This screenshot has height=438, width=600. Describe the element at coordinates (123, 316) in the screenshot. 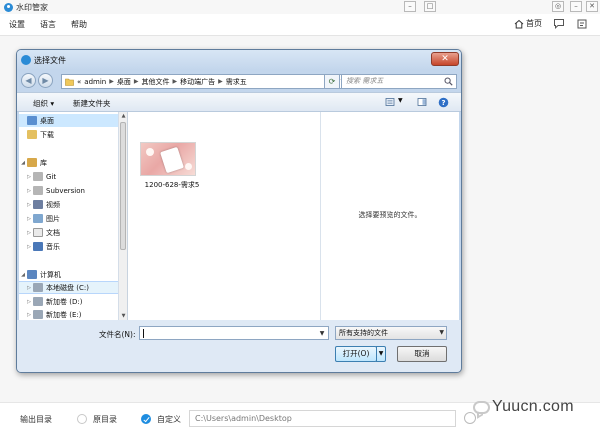

I see `scroll-down-icon: ▼` at that location.